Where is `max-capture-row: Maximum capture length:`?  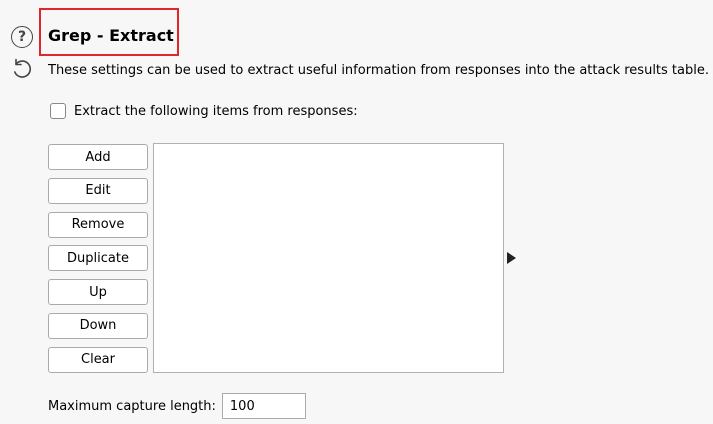 max-capture-row: Maximum capture length: is located at coordinates (177, 406).